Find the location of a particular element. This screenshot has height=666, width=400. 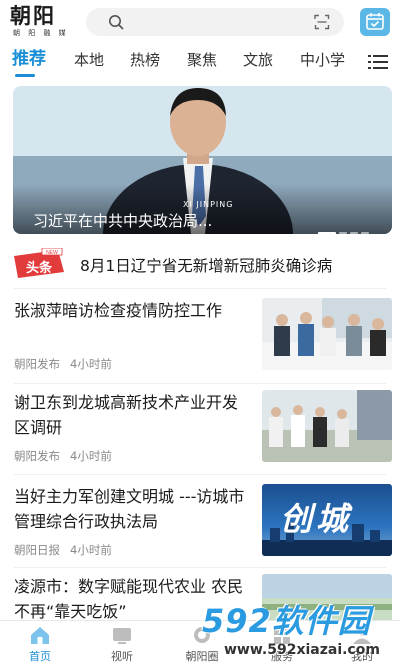

tab-hot: 热榜 is located at coordinates (145, 60).